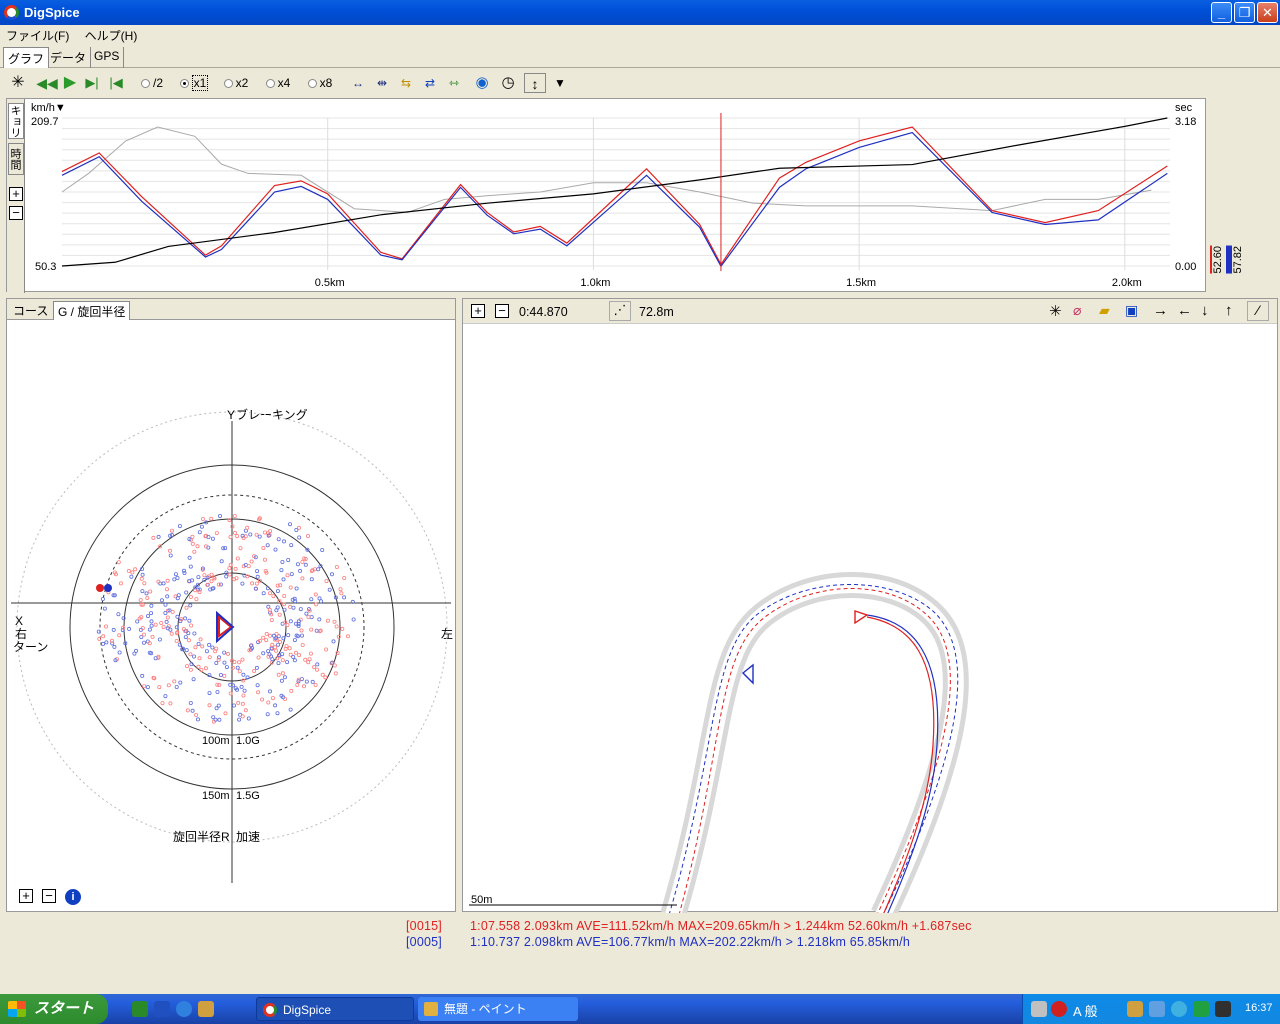  What do you see at coordinates (1221, 12) in the screenshot?
I see `minimize-button: _` at bounding box center [1221, 12].